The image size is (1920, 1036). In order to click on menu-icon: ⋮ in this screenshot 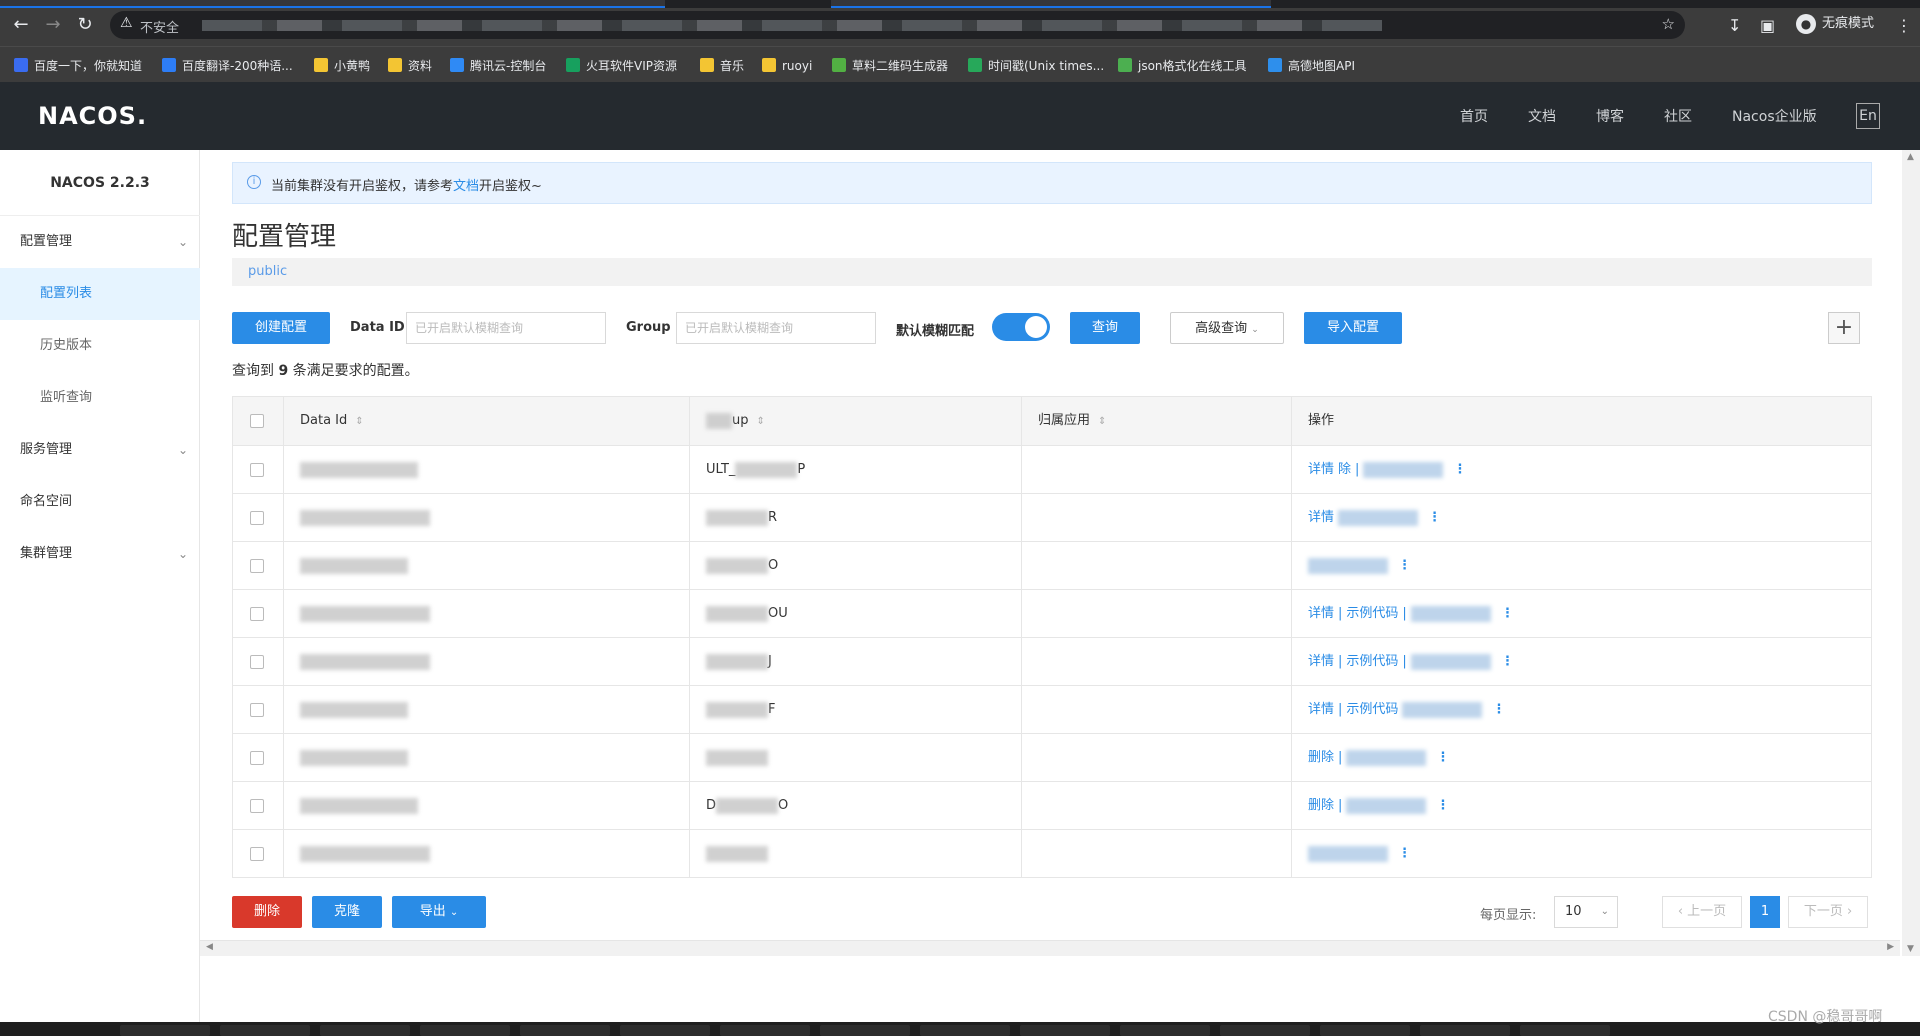, I will do `click(1904, 26)`.